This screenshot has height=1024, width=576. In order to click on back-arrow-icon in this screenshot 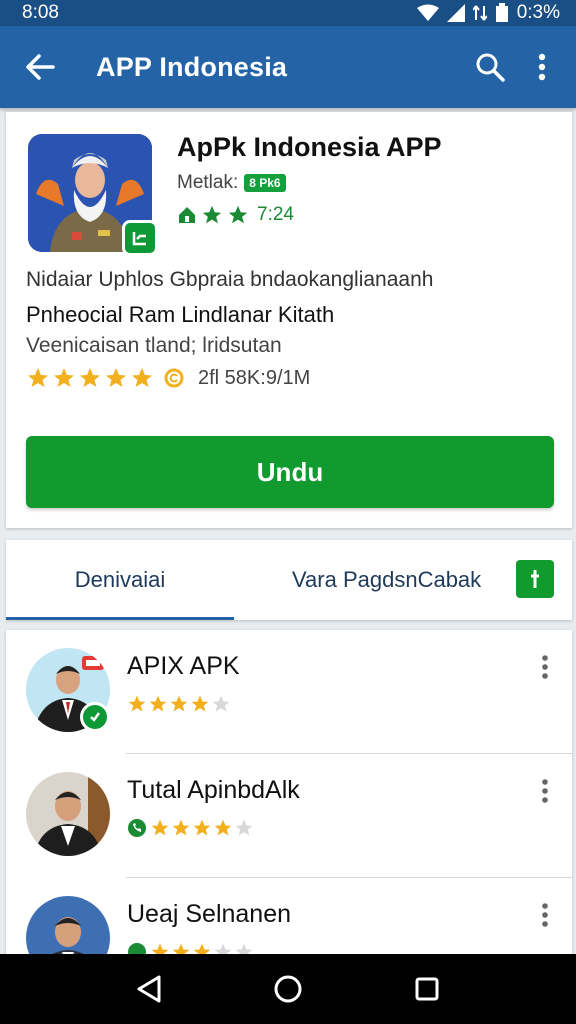, I will do `click(40, 67)`.